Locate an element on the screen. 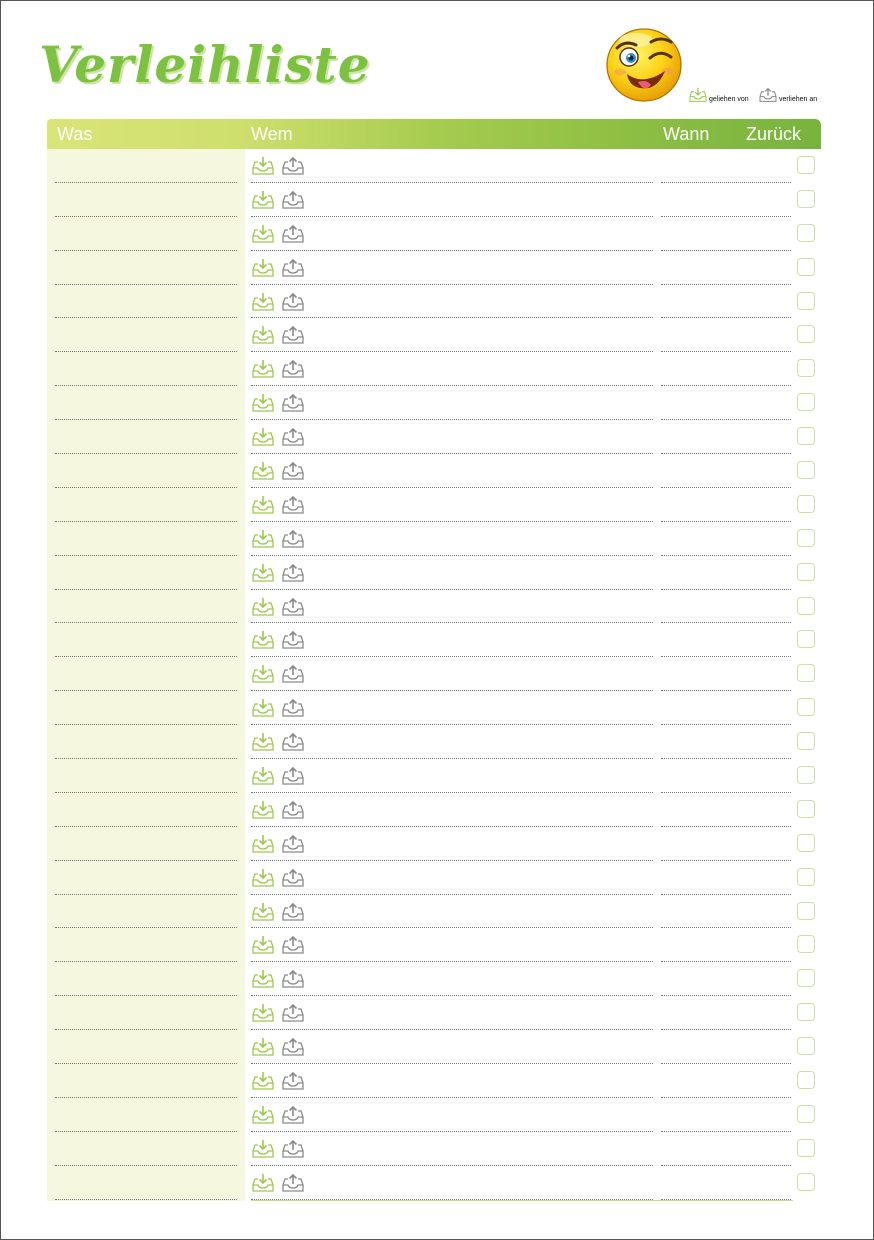  was-entry-line is located at coordinates (146, 1199).